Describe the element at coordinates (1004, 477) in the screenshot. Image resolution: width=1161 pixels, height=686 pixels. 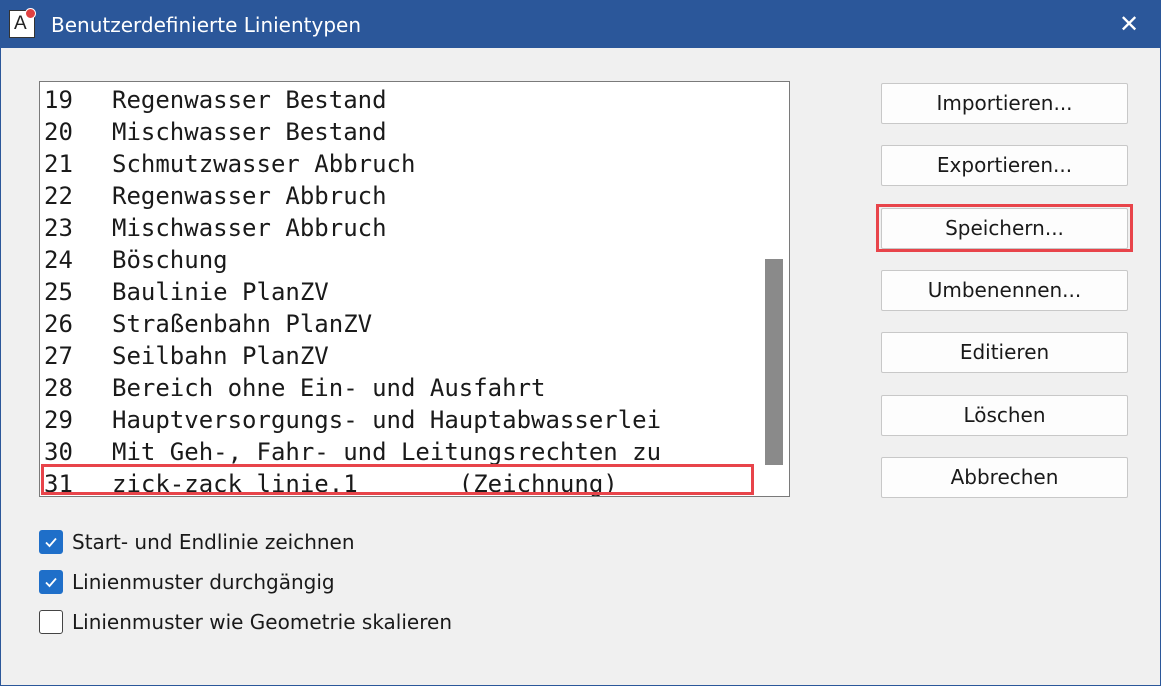
I see `cancel-button: Abbrechen` at that location.